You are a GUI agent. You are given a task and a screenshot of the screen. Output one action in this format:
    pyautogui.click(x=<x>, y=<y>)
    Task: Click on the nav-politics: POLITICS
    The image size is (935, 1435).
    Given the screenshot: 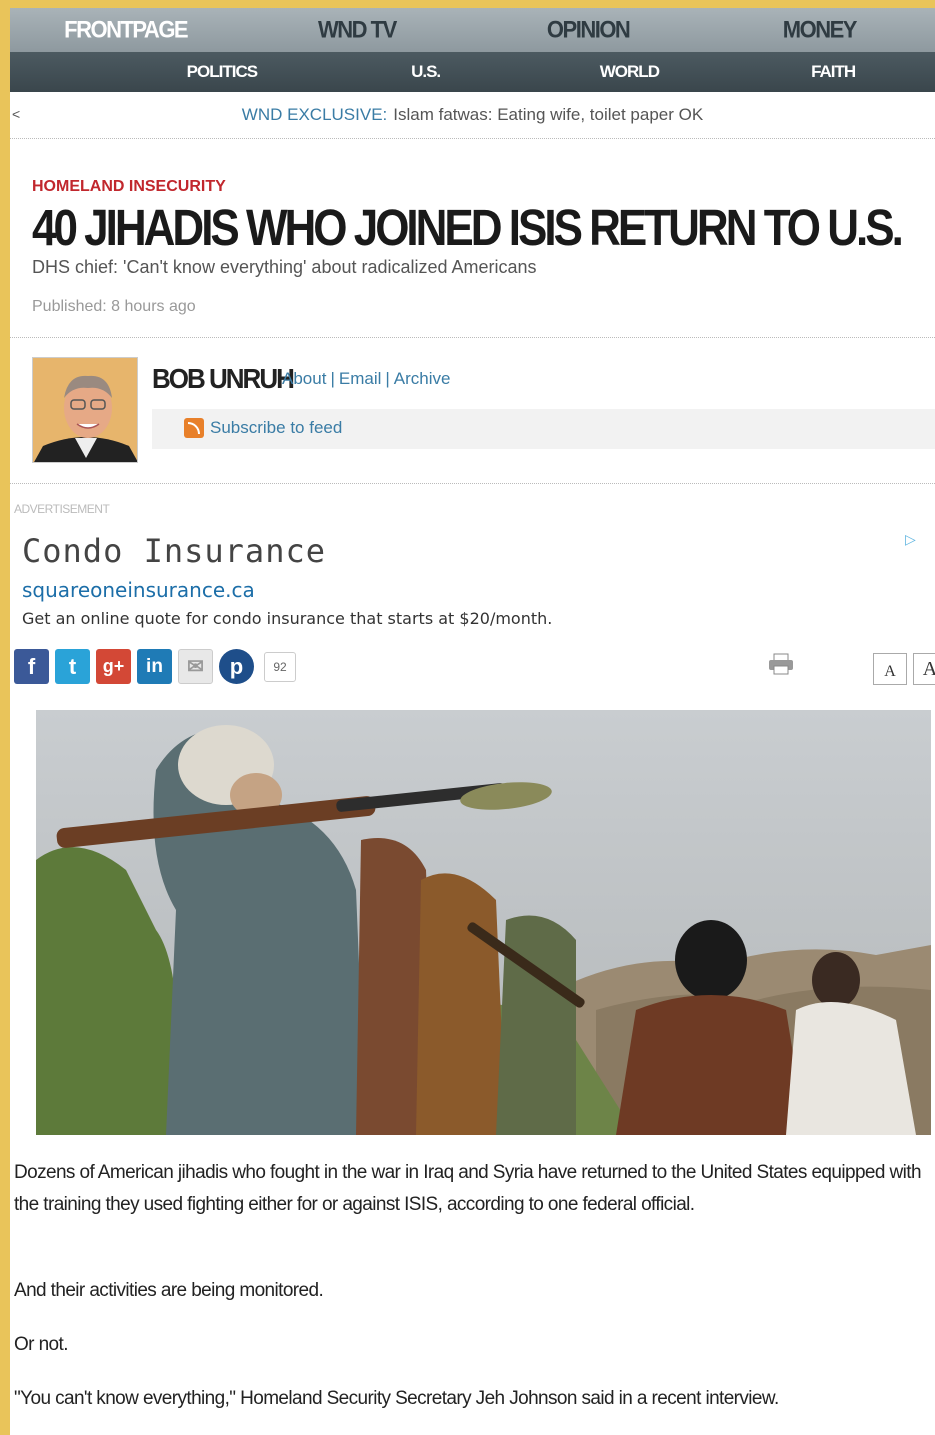 What is the action you would take?
    pyautogui.click(x=222, y=72)
    